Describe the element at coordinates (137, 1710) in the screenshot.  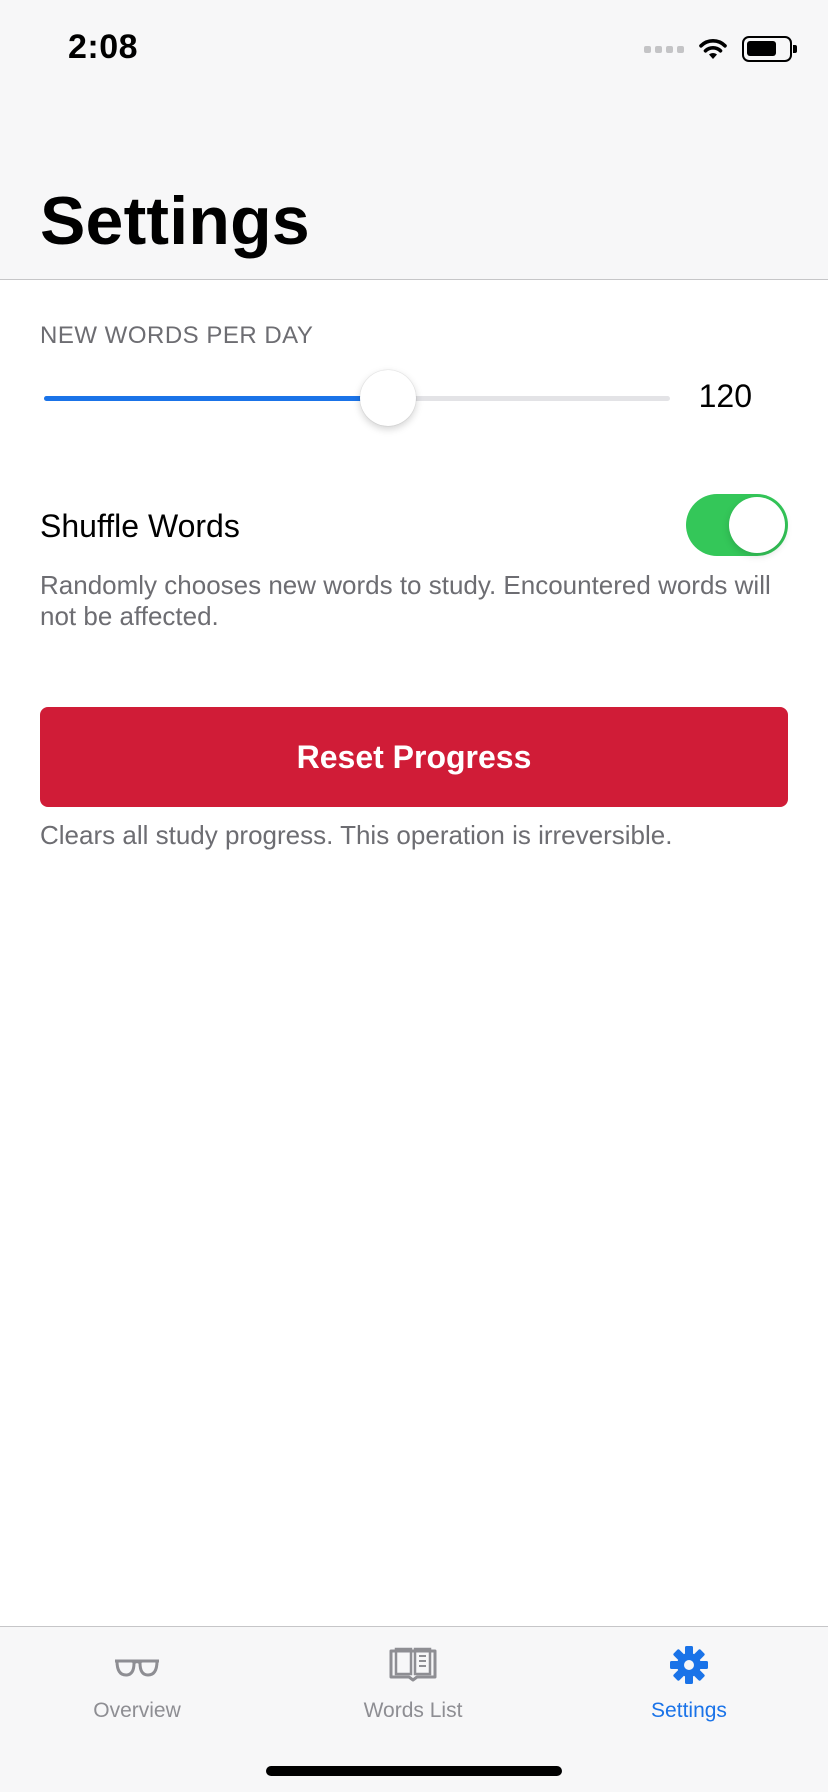
I see `tab-overview-label: Overview` at that location.